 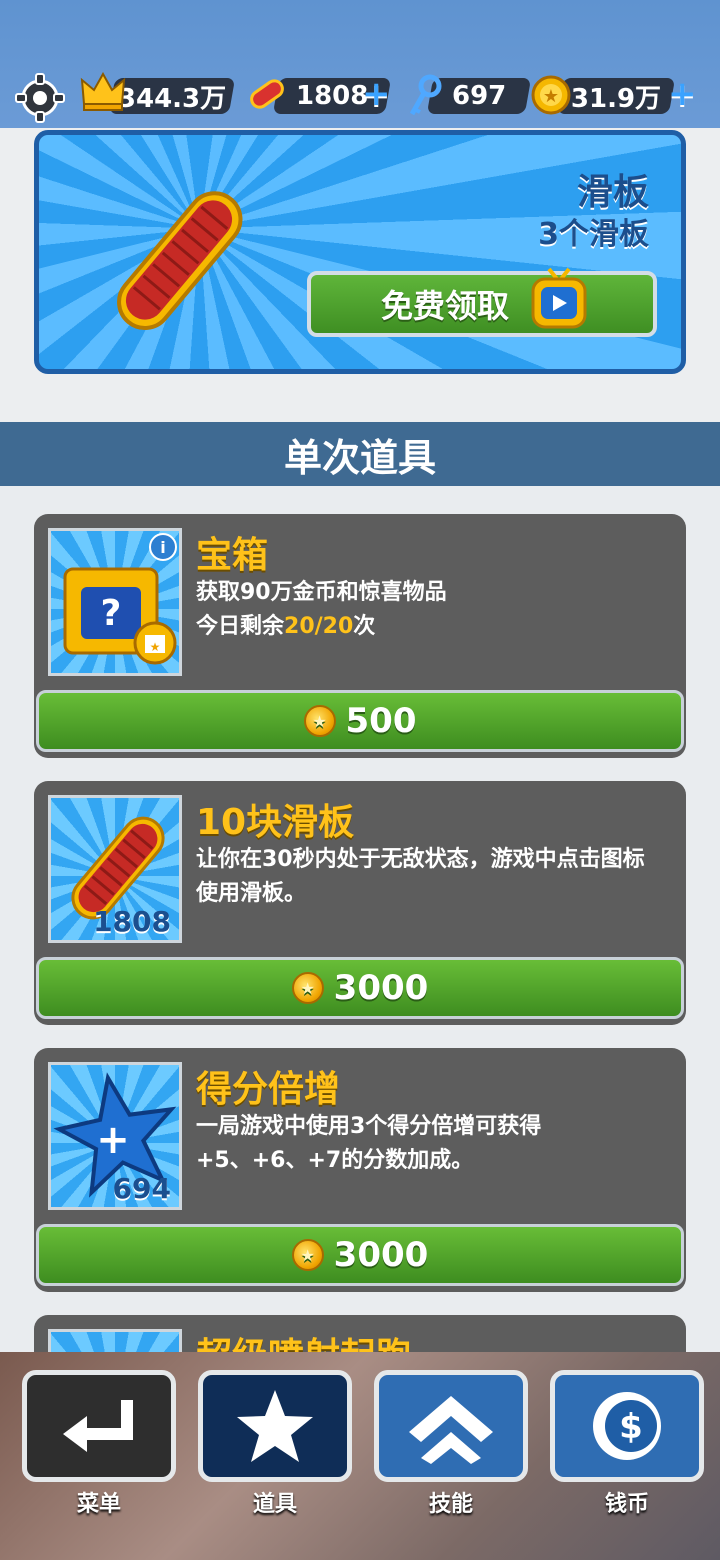 I want to click on hero-title: 滑板, so click(x=612, y=192).